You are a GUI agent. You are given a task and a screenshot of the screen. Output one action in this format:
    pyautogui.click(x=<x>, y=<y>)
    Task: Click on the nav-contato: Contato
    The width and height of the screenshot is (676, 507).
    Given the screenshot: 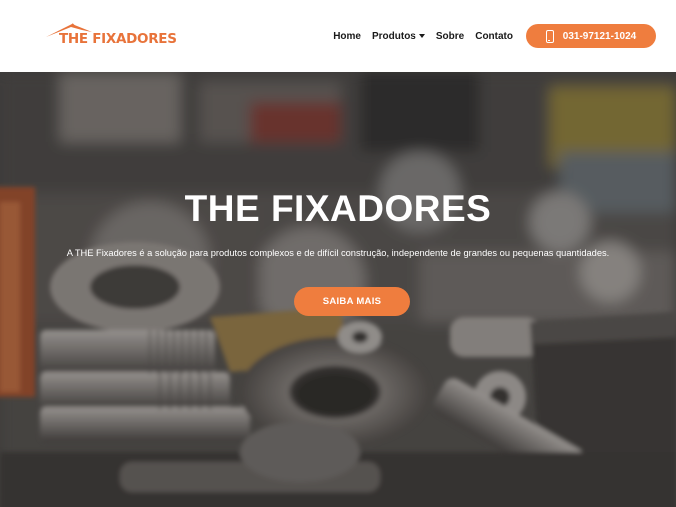 What is the action you would take?
    pyautogui.click(x=494, y=36)
    